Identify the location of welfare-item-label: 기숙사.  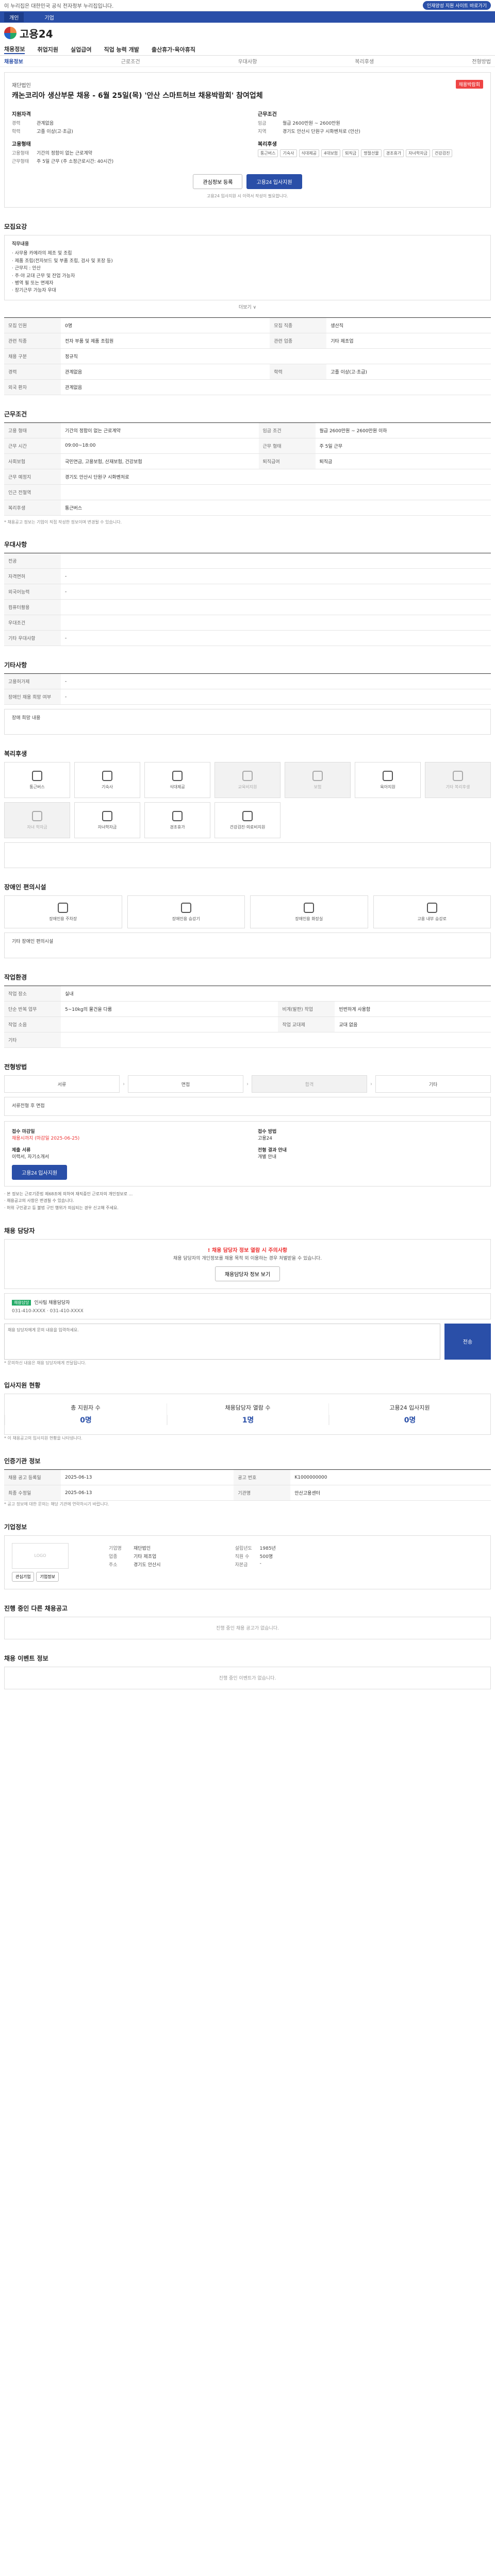
(107, 786).